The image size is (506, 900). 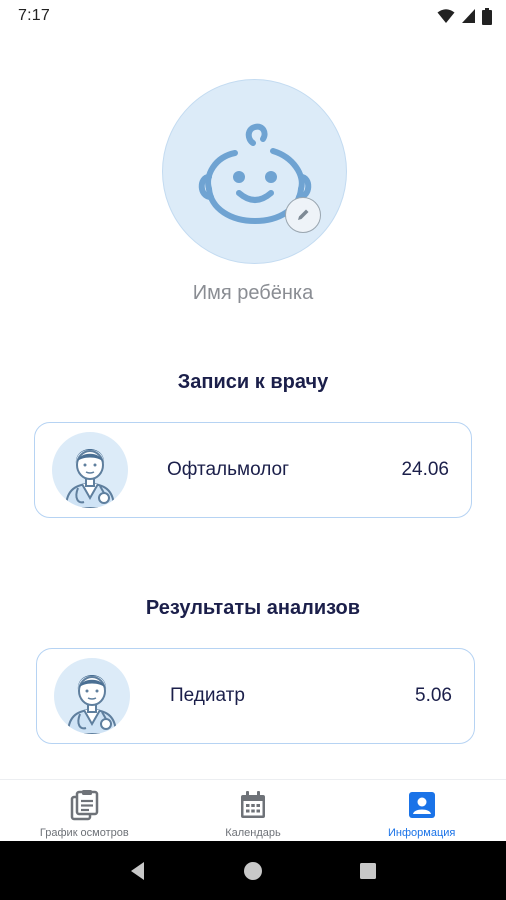 I want to click on result-specialty: Педиатр, so click(x=207, y=695).